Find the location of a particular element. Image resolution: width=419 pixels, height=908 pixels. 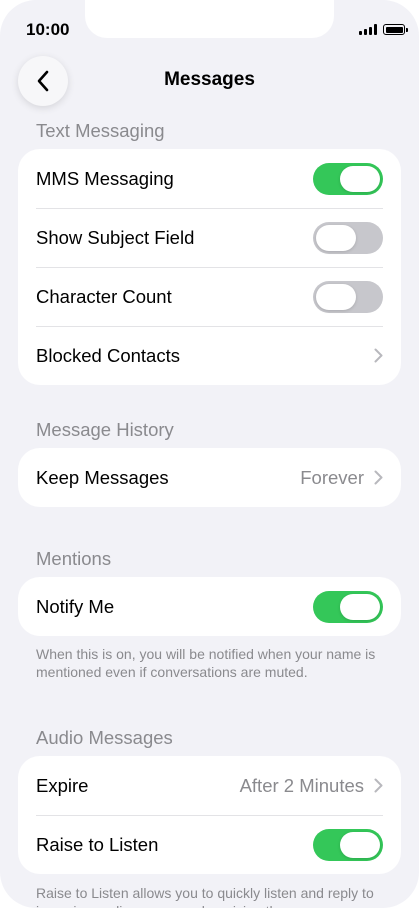

section-header-text-messaging: Text Messaging is located at coordinates (100, 130).